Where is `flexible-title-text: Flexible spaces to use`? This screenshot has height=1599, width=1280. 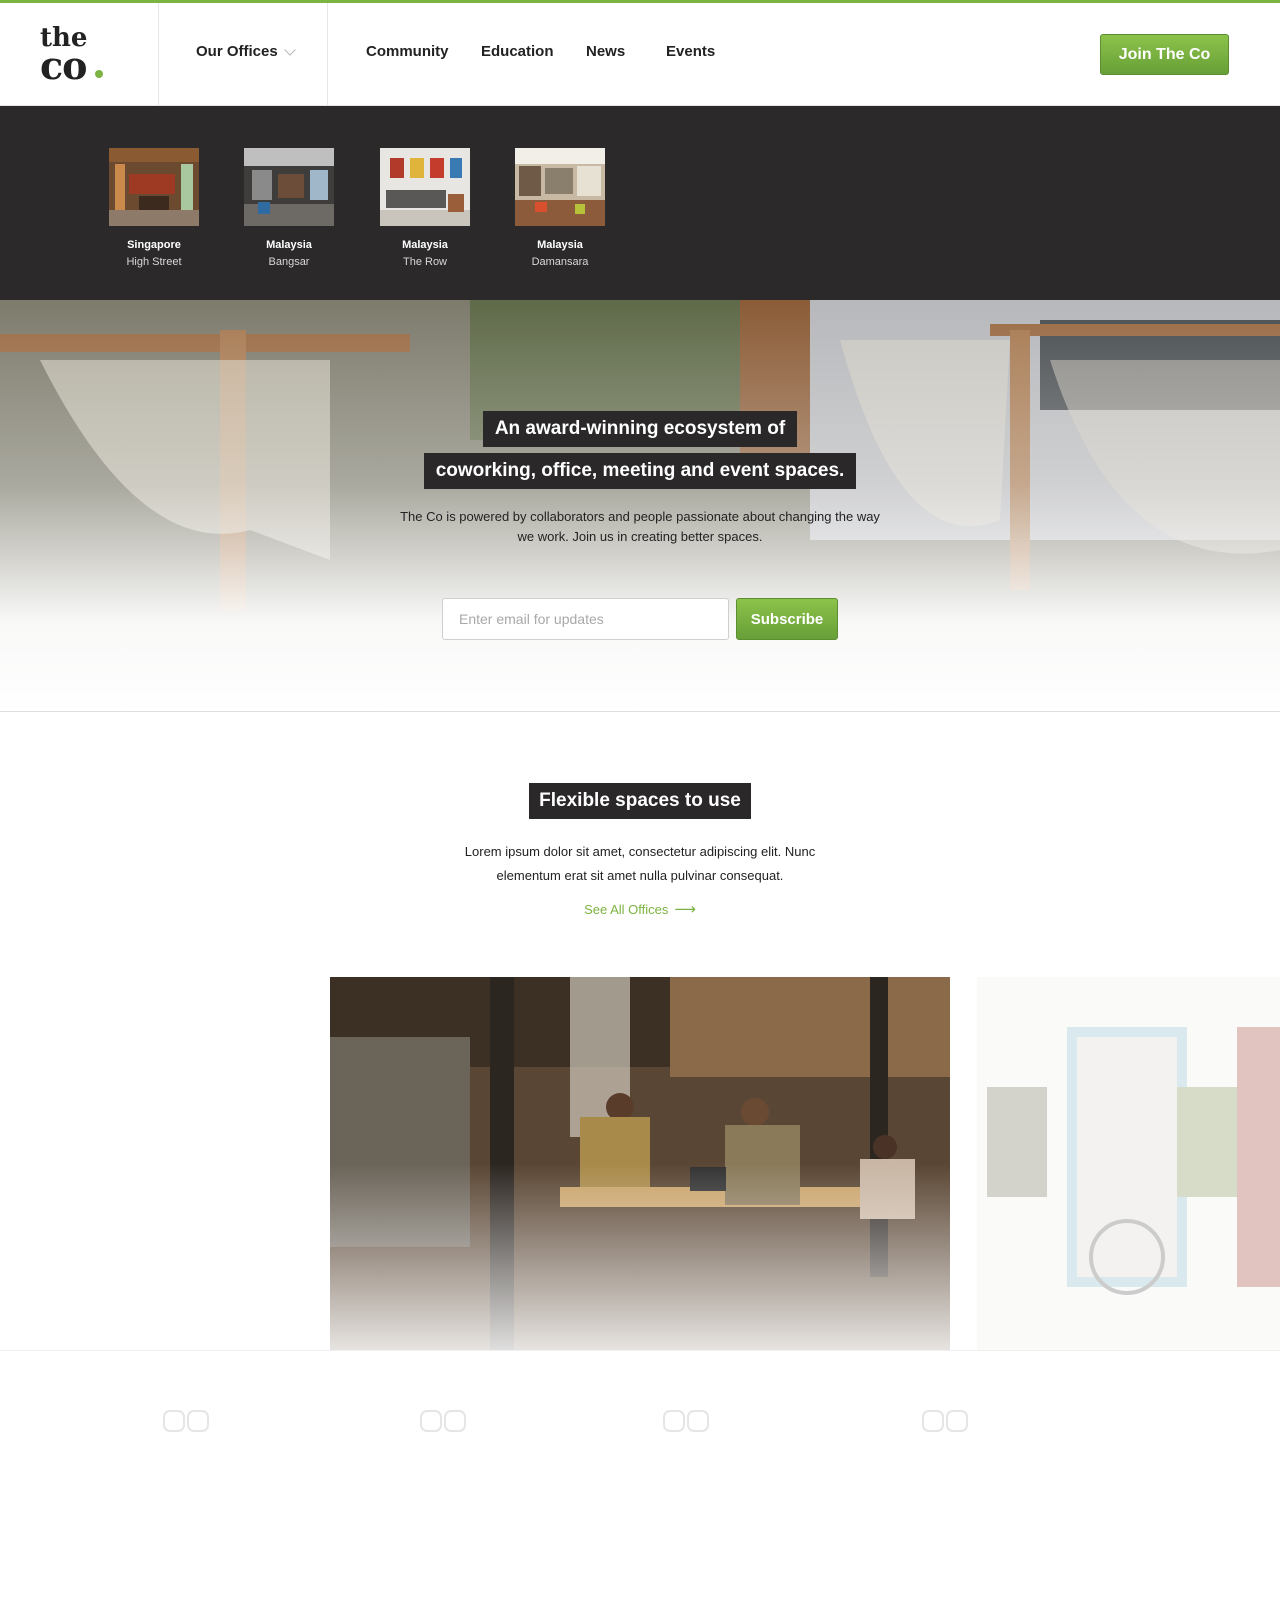 flexible-title-text: Flexible spaces to use is located at coordinates (640, 801).